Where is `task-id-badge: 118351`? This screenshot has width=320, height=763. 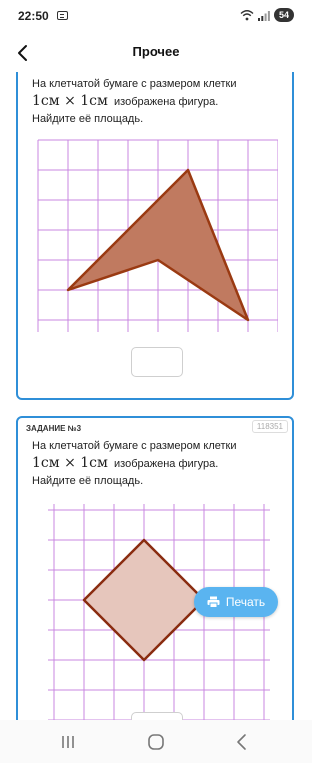 task-id-badge: 118351 is located at coordinates (269, 426).